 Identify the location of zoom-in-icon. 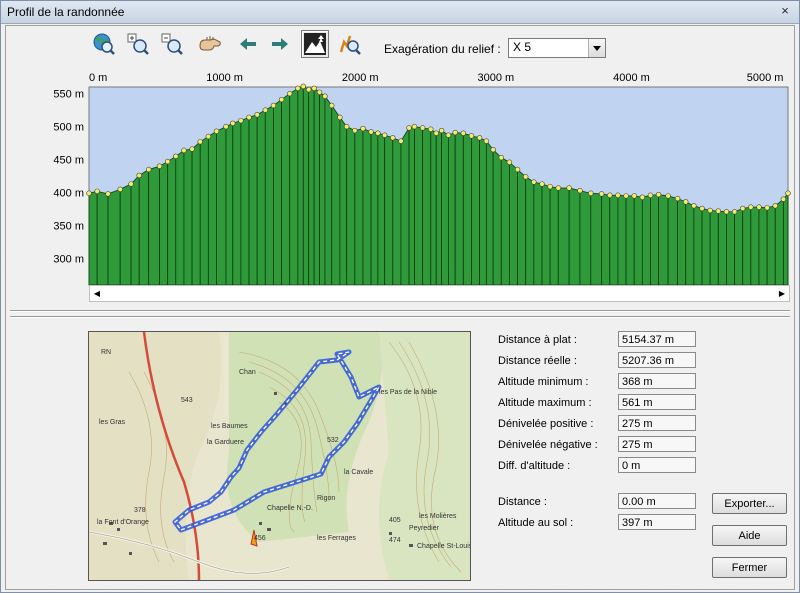
(138, 44).